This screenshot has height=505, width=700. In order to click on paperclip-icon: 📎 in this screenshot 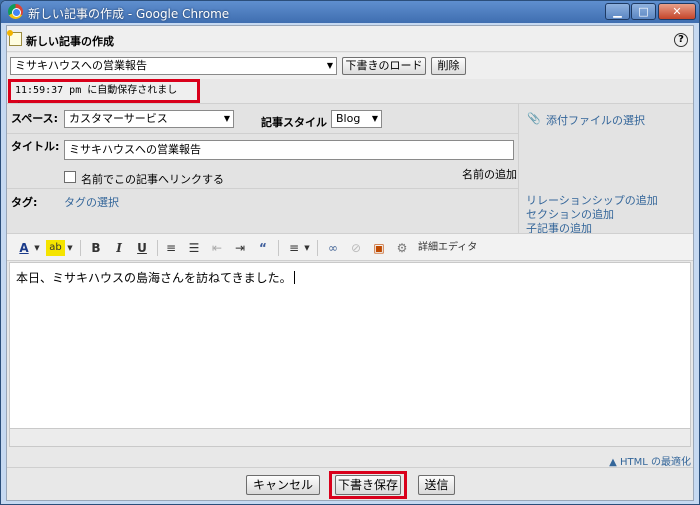, I will do `click(534, 118)`.